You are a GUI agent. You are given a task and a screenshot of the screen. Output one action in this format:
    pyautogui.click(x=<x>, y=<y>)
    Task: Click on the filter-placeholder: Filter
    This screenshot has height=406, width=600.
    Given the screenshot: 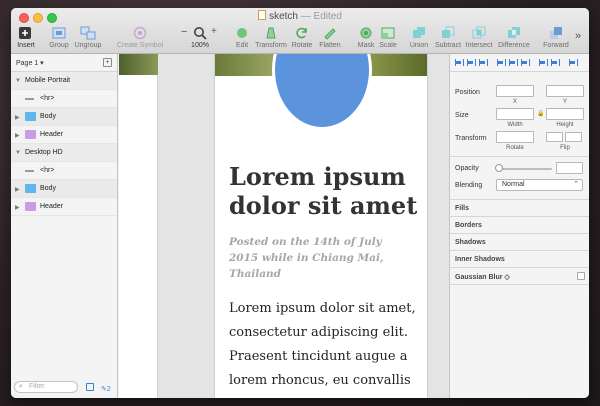 What is the action you would take?
    pyautogui.click(x=37, y=386)
    